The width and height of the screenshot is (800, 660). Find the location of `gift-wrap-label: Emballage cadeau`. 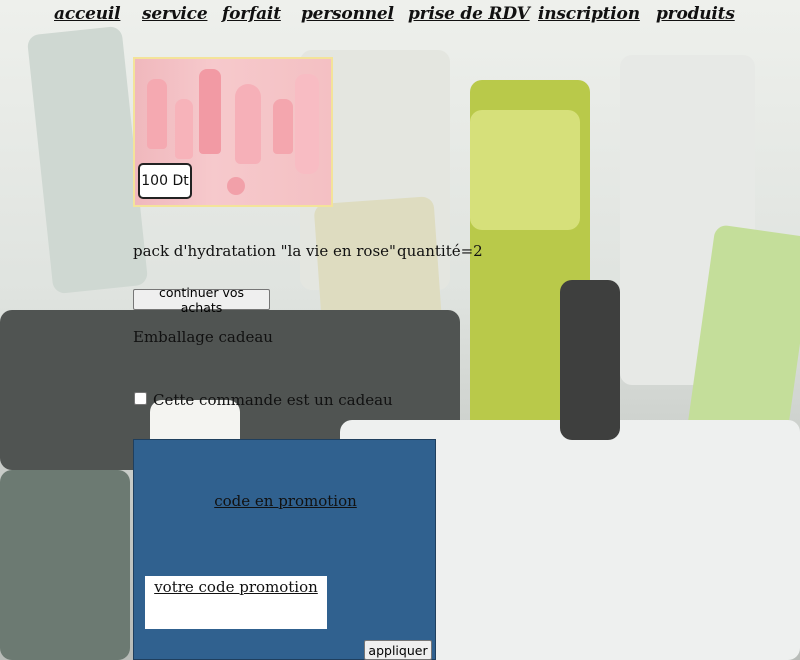

gift-wrap-label: Emballage cadeau is located at coordinates (203, 337).